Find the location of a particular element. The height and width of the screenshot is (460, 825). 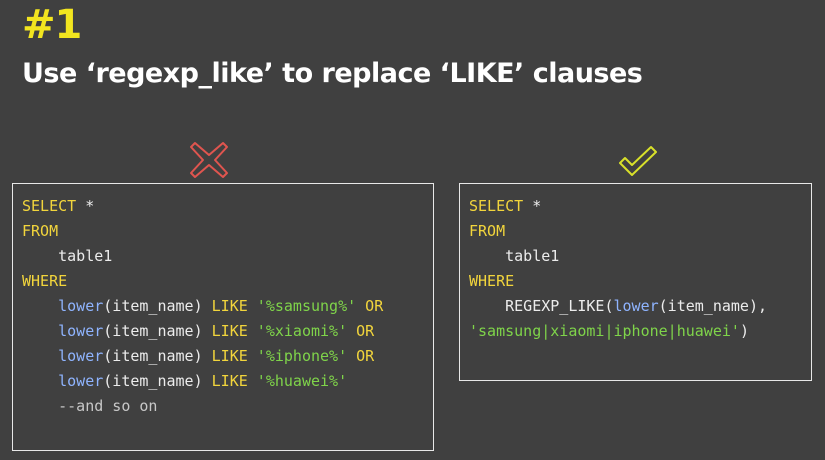

check-icon is located at coordinates (638, 161).